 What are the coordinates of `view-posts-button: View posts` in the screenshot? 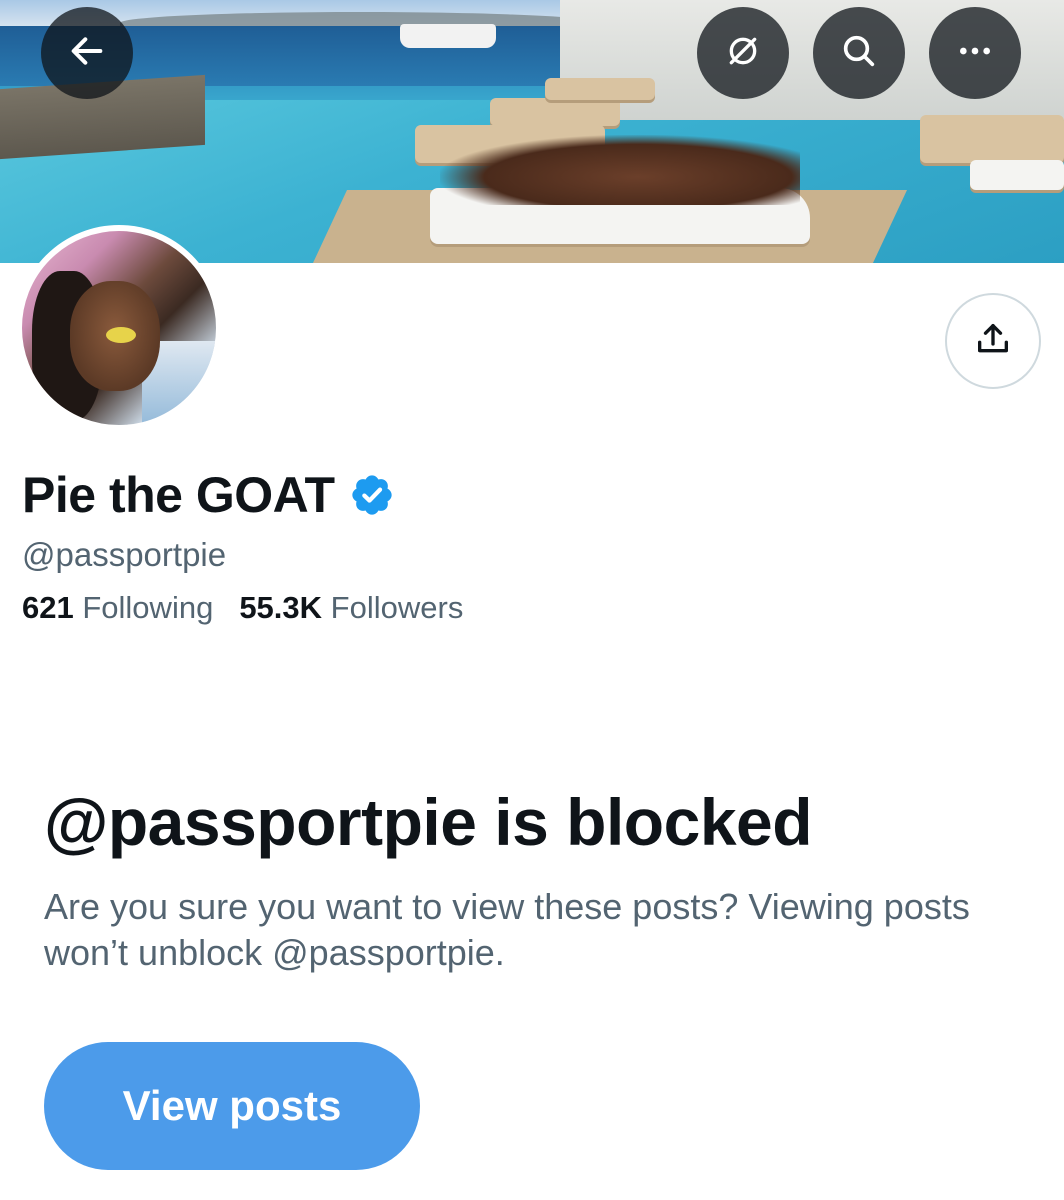 It's located at (232, 1106).